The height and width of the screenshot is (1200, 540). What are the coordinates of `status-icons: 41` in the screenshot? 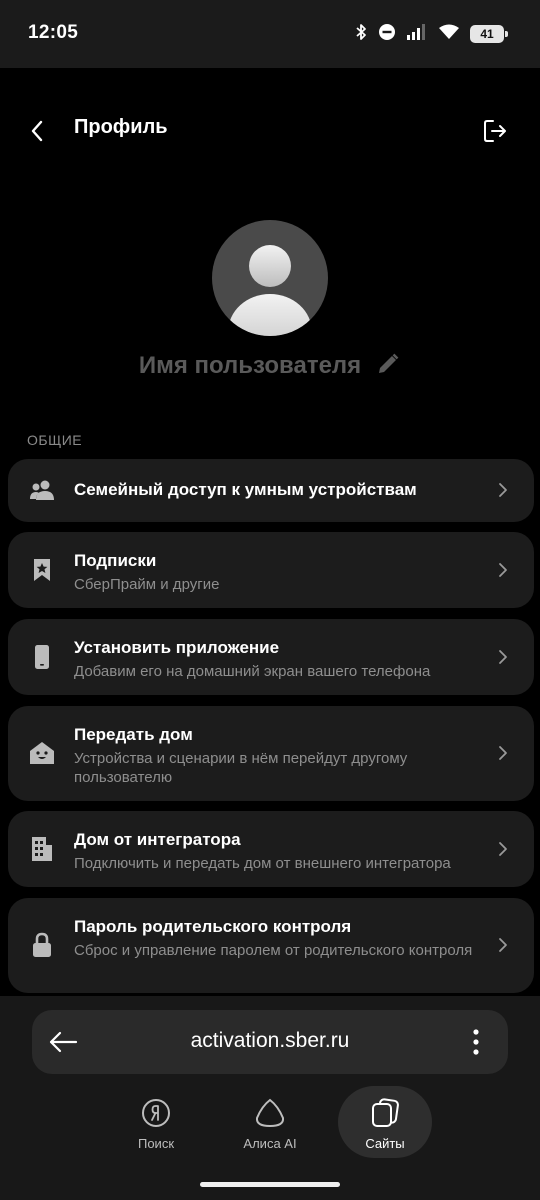 It's located at (431, 34).